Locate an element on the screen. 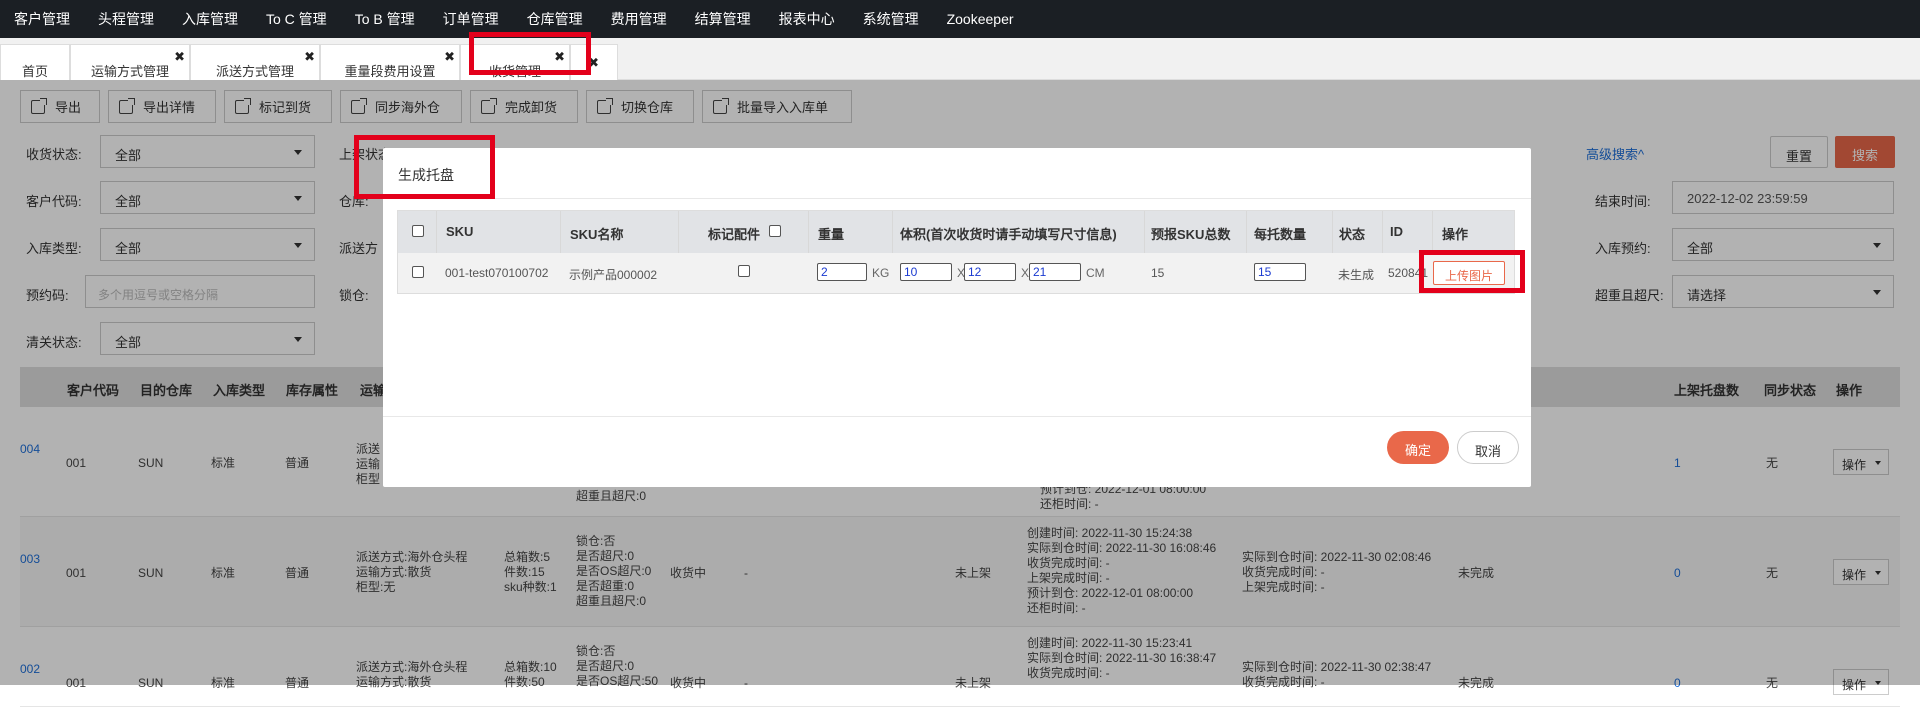  sku-name-cell: 示例产品000002 is located at coordinates (613, 275).